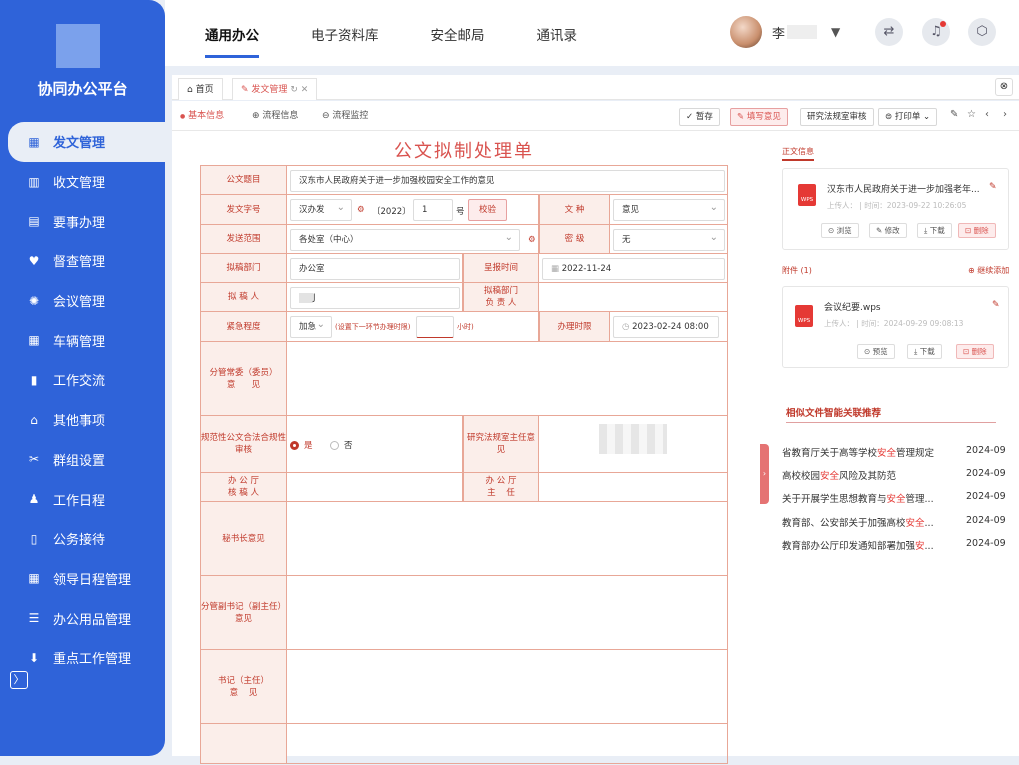  What do you see at coordinates (345, 116) in the screenshot?
I see `subtab-flow-monitor: ⊖ 流程监控` at bounding box center [345, 116].